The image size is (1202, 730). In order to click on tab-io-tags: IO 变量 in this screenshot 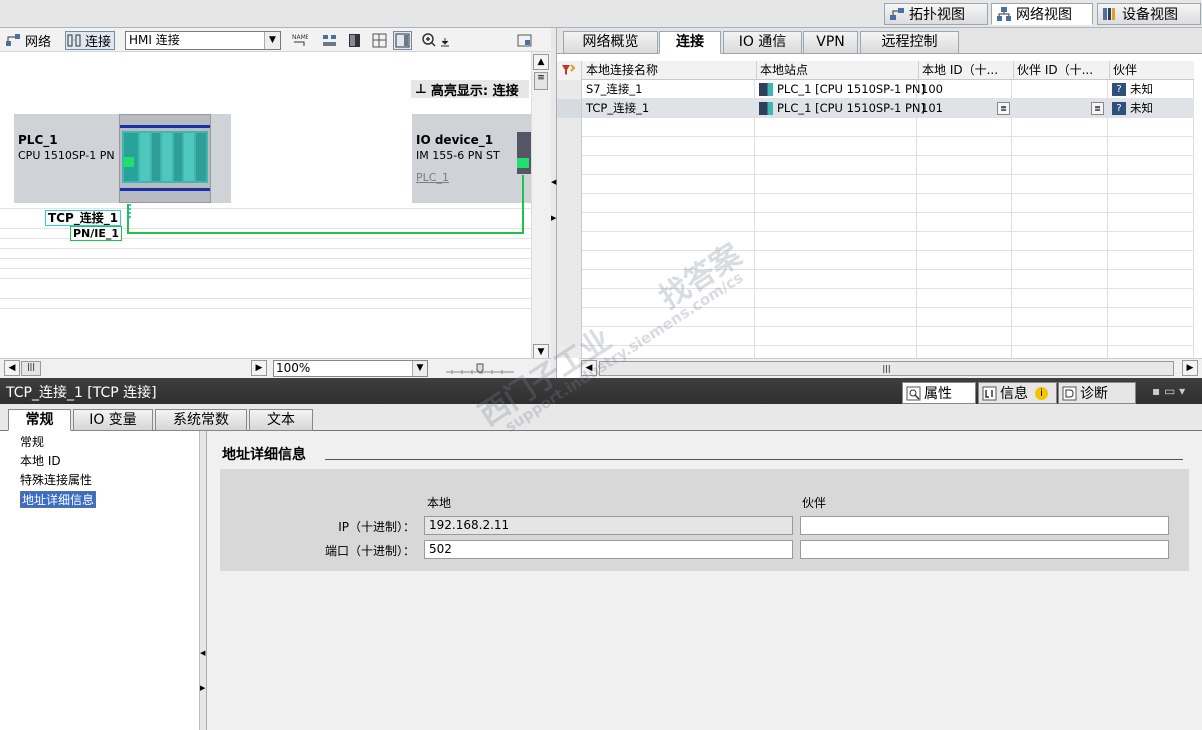, I will do `click(113, 420)`.